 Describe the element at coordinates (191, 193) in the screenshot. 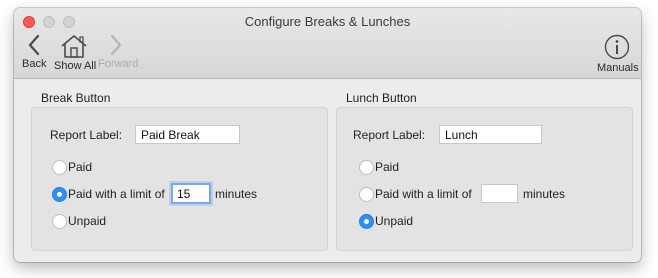

I see `break-limit-minutes-input` at that location.